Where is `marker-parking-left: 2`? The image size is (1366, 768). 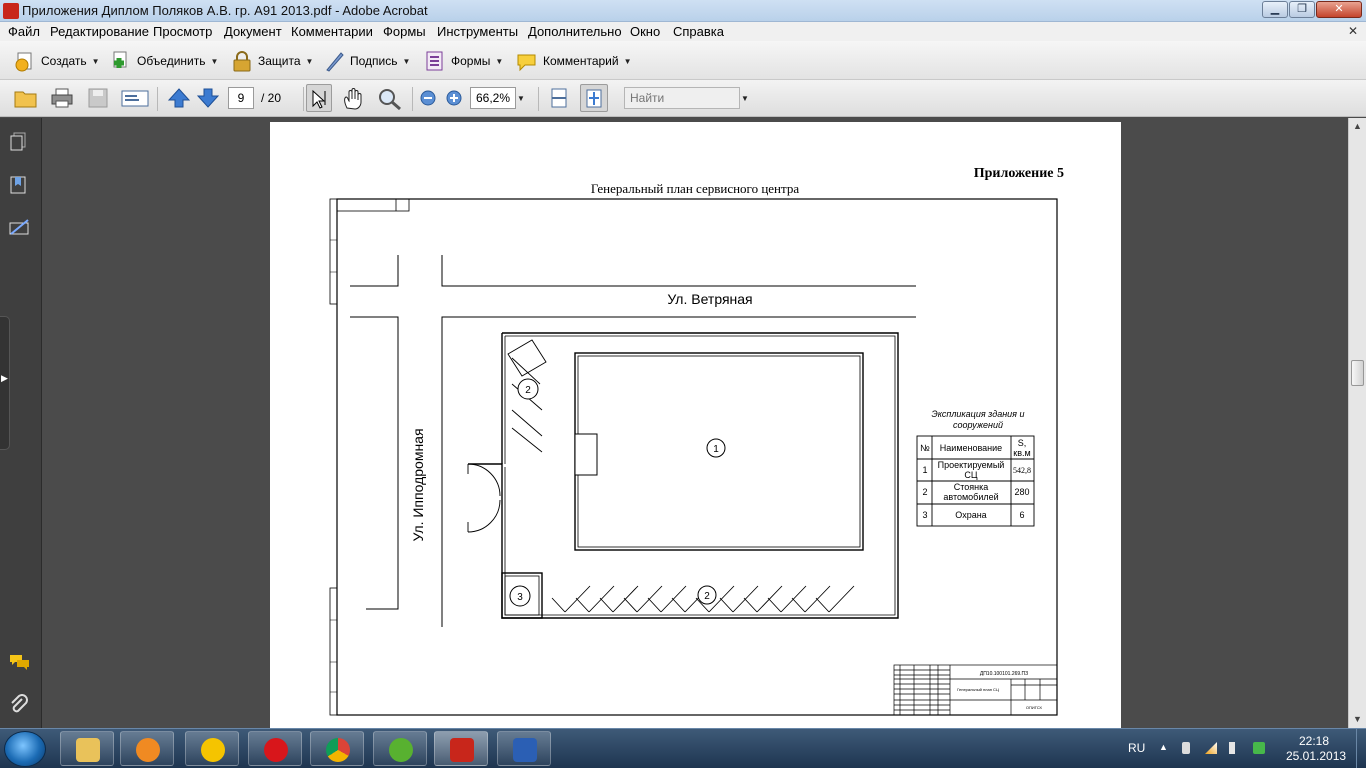
marker-parking-left: 2 is located at coordinates (528, 389).